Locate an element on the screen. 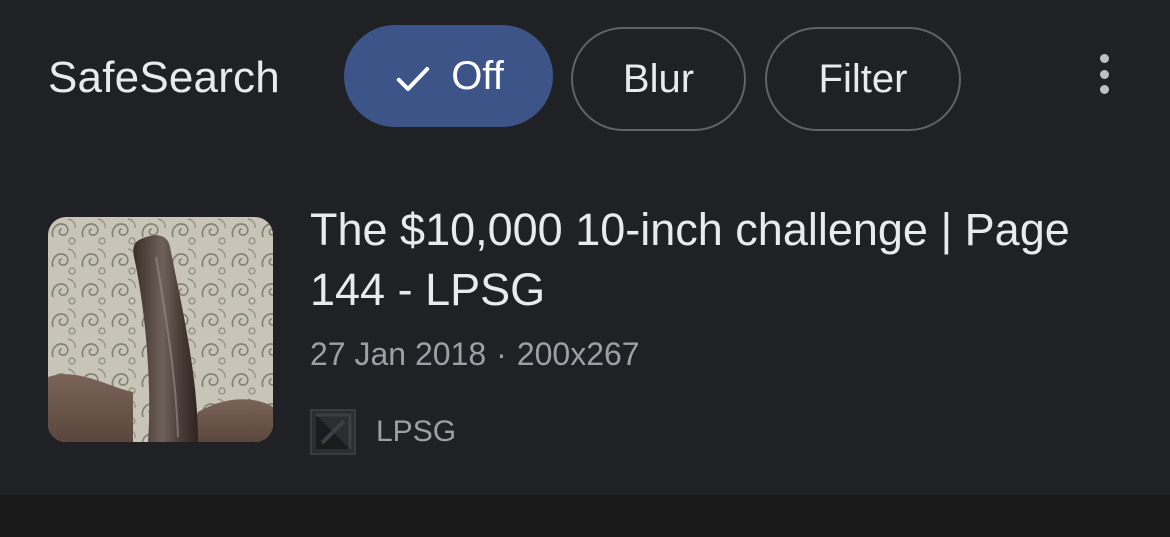 The height and width of the screenshot is (537, 1170). off-chip-label: Off is located at coordinates (477, 75).